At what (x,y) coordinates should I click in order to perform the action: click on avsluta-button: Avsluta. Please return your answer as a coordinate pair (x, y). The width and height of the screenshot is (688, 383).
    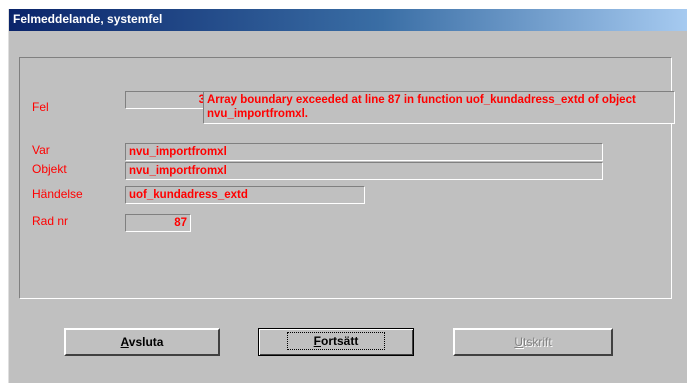
    Looking at the image, I should click on (142, 342).